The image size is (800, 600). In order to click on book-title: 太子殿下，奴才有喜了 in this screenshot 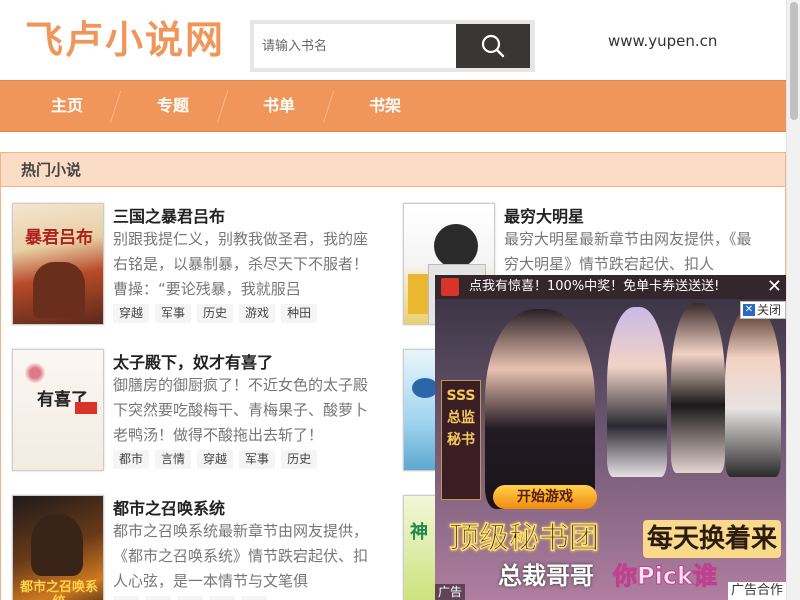, I will do `click(193, 361)`.